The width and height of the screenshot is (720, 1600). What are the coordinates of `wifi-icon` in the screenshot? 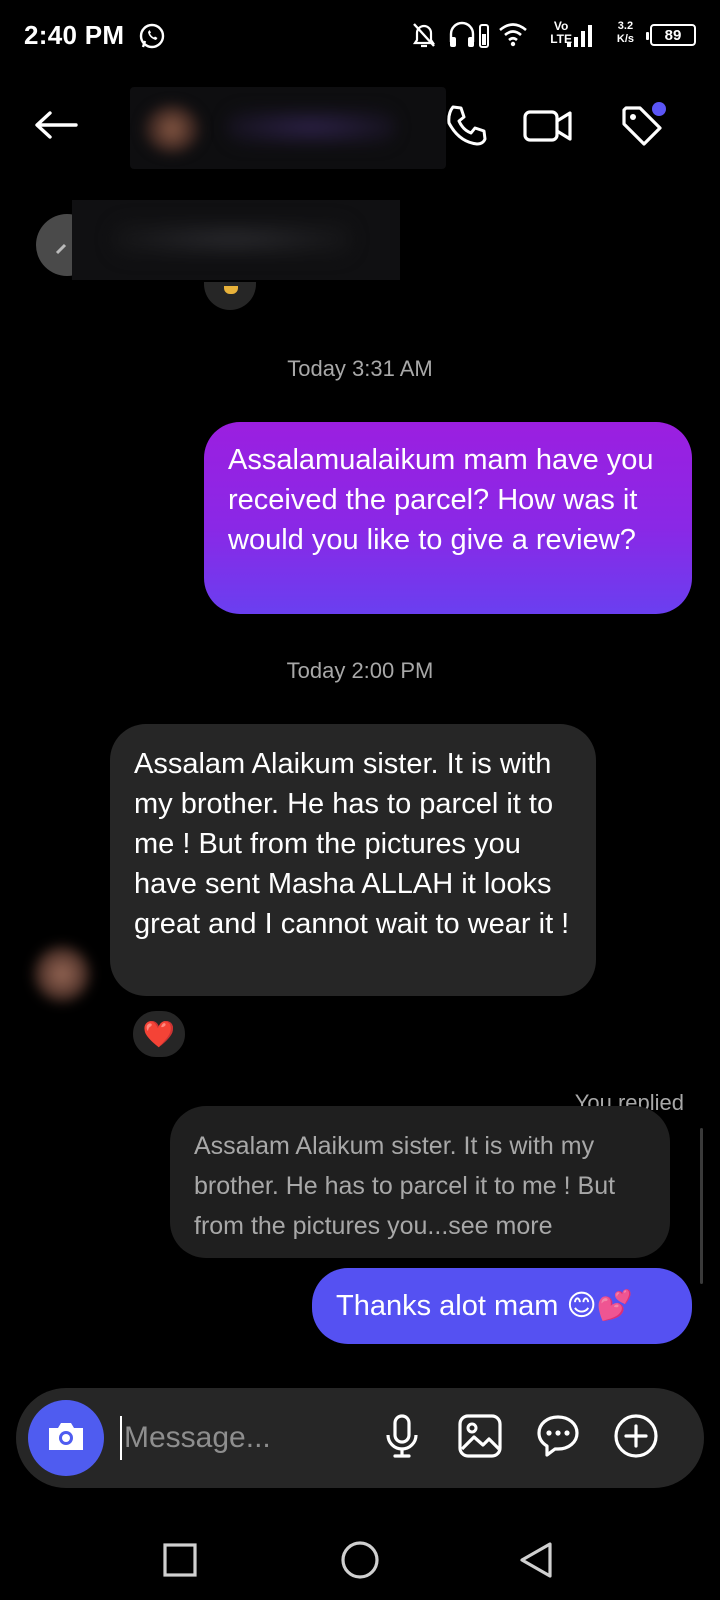 It's located at (513, 36).